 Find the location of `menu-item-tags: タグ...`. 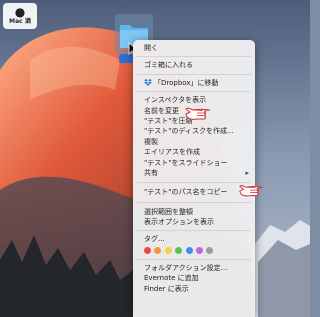

menu-item-tags: タグ... is located at coordinates (194, 239).